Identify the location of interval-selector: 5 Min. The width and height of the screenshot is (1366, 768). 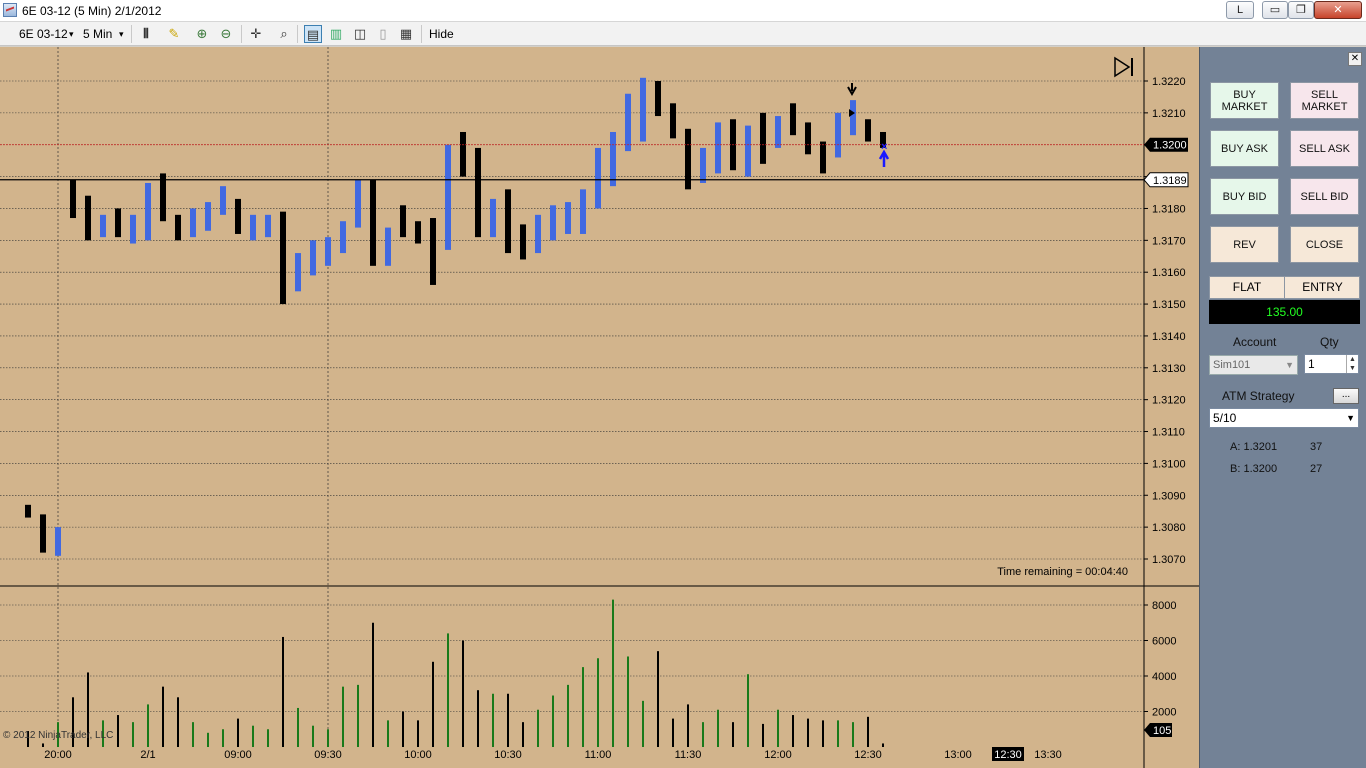
(97, 34).